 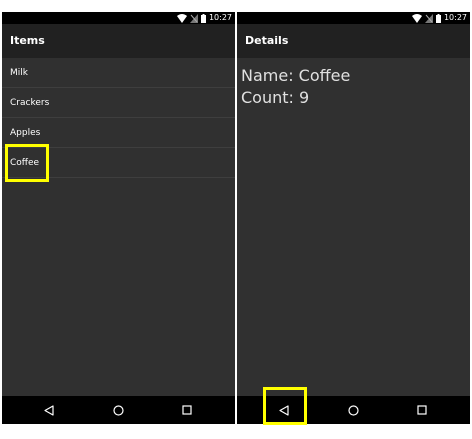 What do you see at coordinates (25, 163) in the screenshot?
I see `list-item-label: Coffee` at bounding box center [25, 163].